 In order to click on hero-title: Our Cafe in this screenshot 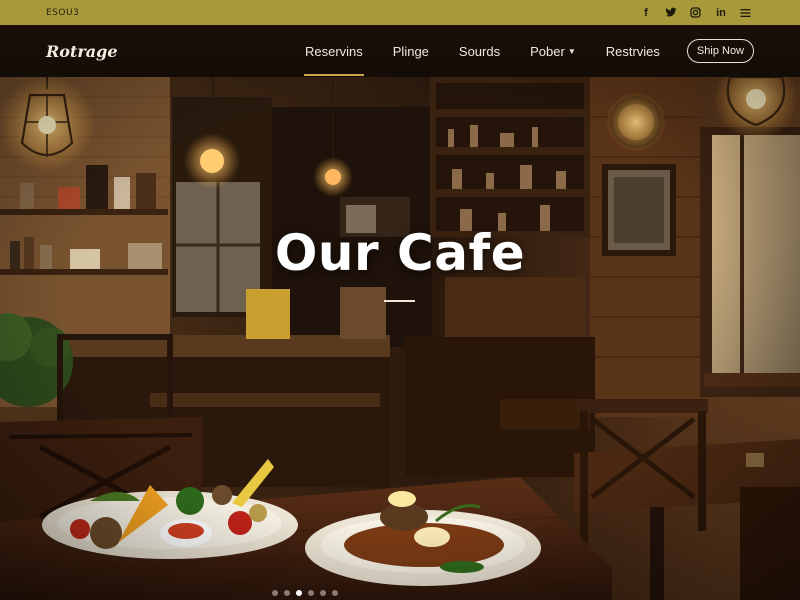, I will do `click(400, 253)`.